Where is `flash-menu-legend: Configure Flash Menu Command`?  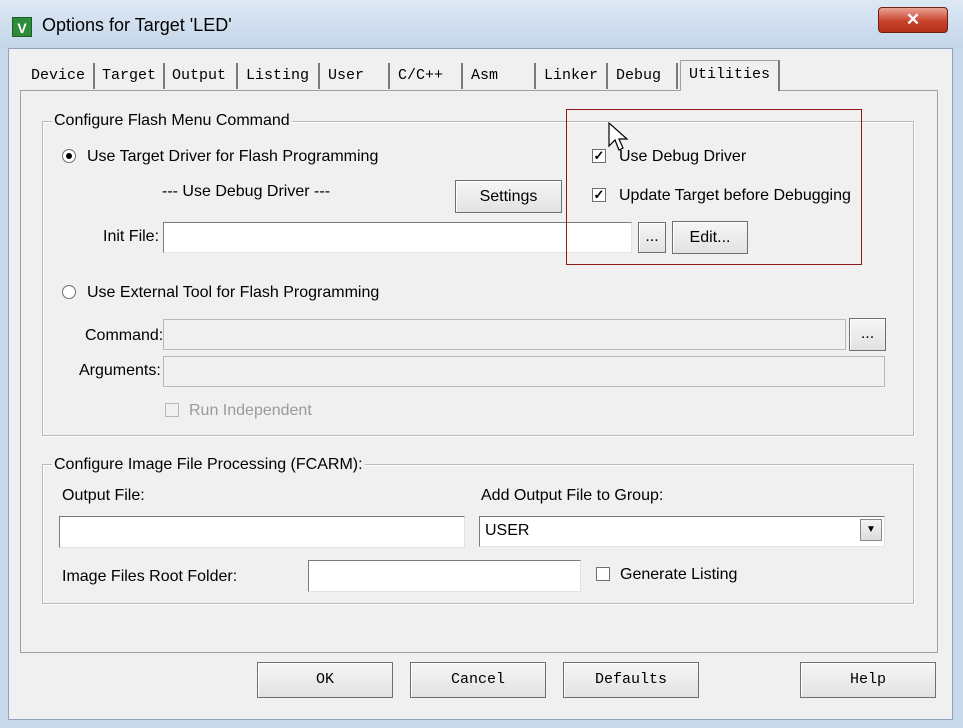
flash-menu-legend: Configure Flash Menu Command is located at coordinates (172, 121).